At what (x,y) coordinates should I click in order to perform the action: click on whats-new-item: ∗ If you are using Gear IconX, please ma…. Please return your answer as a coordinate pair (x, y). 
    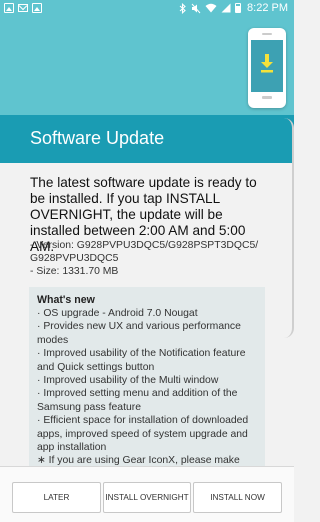
    Looking at the image, I should click on (138, 460).